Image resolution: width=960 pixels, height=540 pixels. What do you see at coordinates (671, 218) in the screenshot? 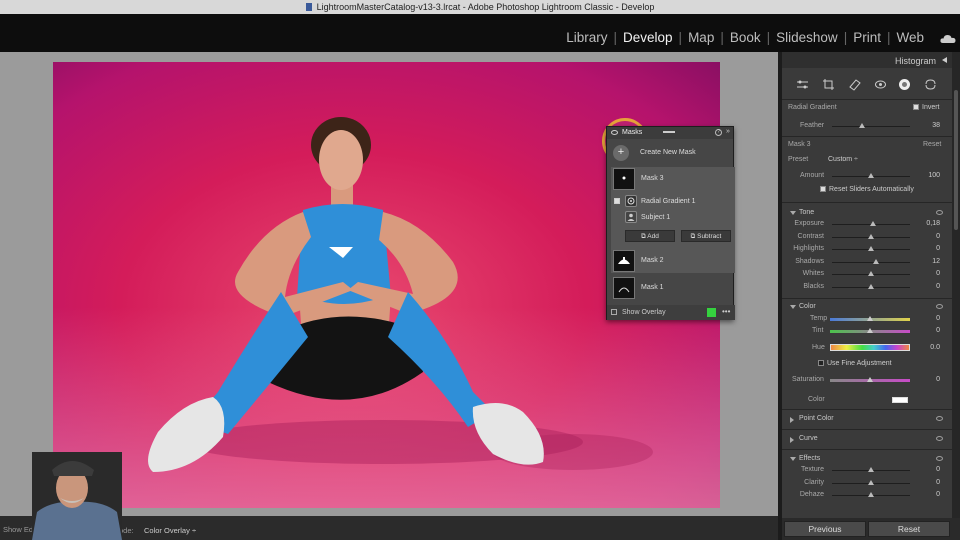
I see `component-subject: Subject 1` at bounding box center [671, 218].